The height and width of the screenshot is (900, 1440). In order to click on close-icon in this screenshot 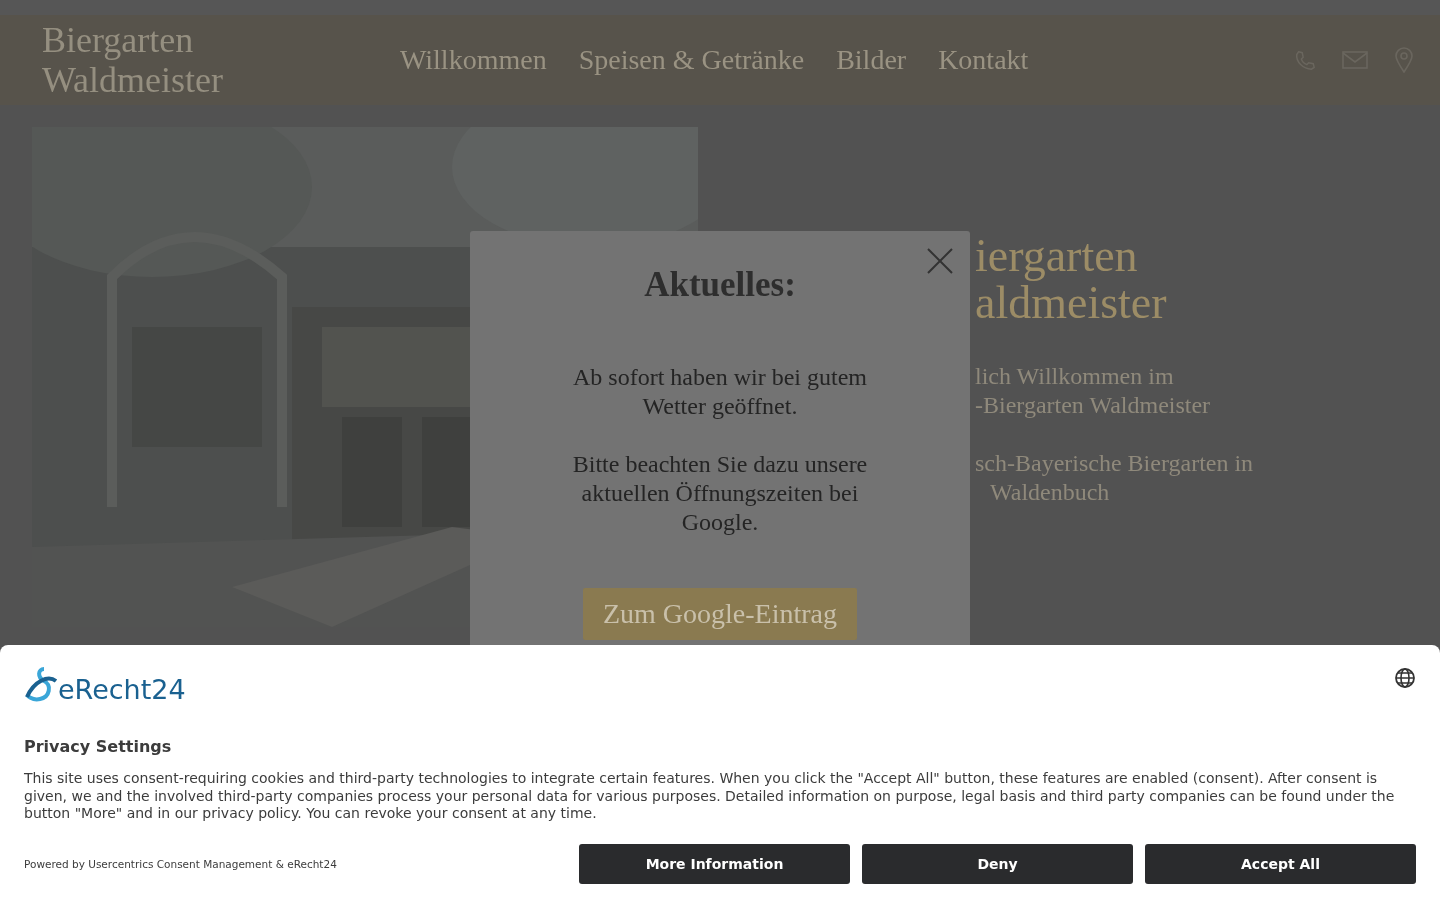, I will do `click(940, 261)`.